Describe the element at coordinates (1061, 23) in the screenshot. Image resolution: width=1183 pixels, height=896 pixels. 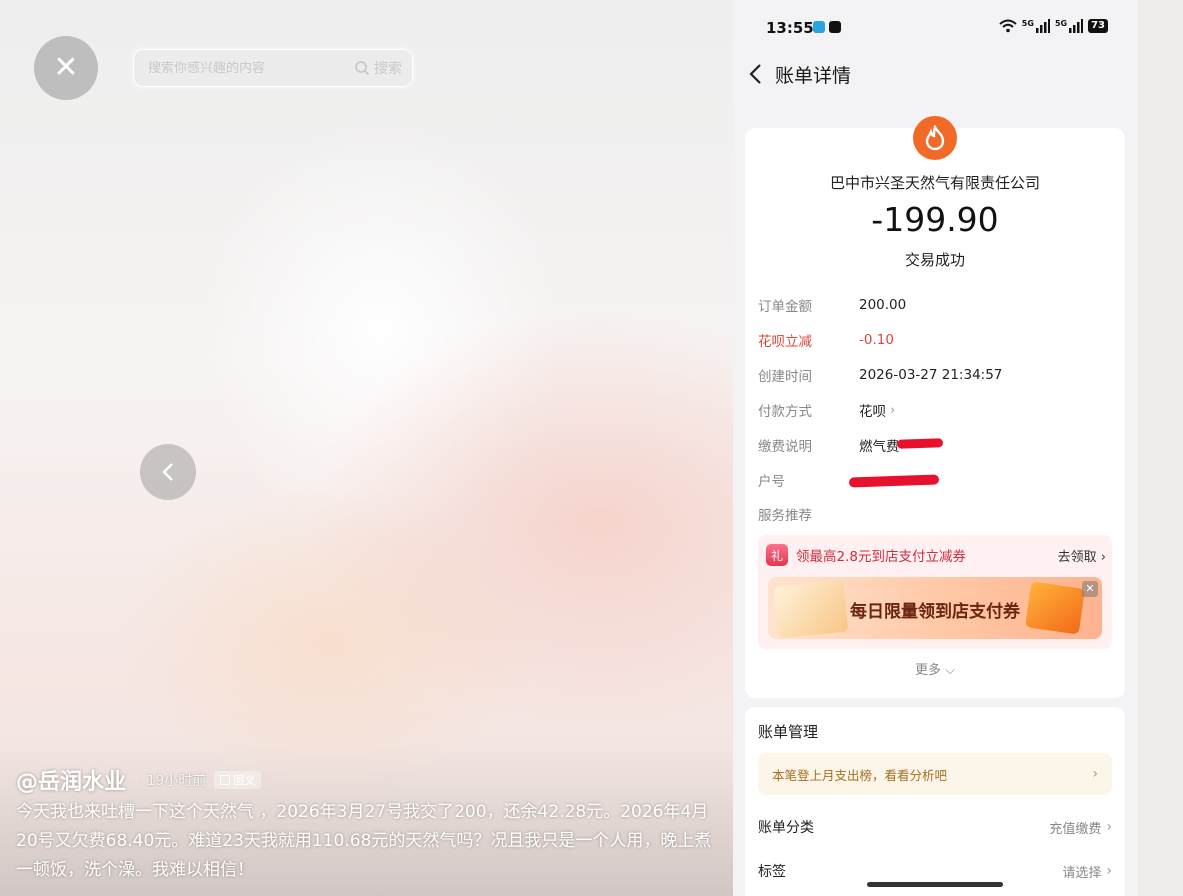
I see `network-label-2: 5G` at that location.